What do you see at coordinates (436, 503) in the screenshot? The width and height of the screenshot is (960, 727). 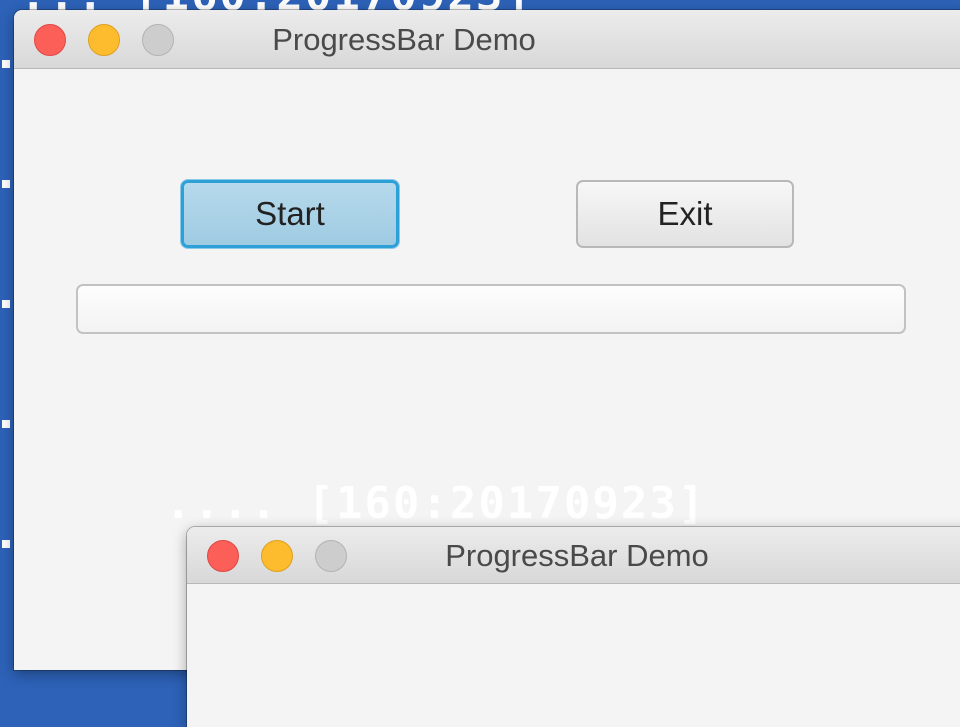 I see `desktop-terminal-text-mid: .... [160:20170923]` at bounding box center [436, 503].